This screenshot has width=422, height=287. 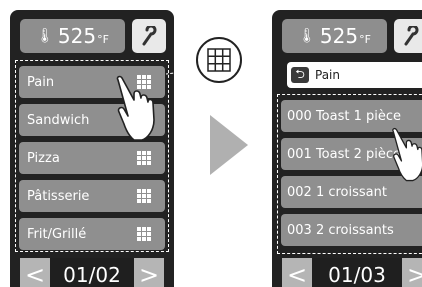 I want to click on breadcrumb-bar: ⮌ Pain, so click(x=354, y=75).